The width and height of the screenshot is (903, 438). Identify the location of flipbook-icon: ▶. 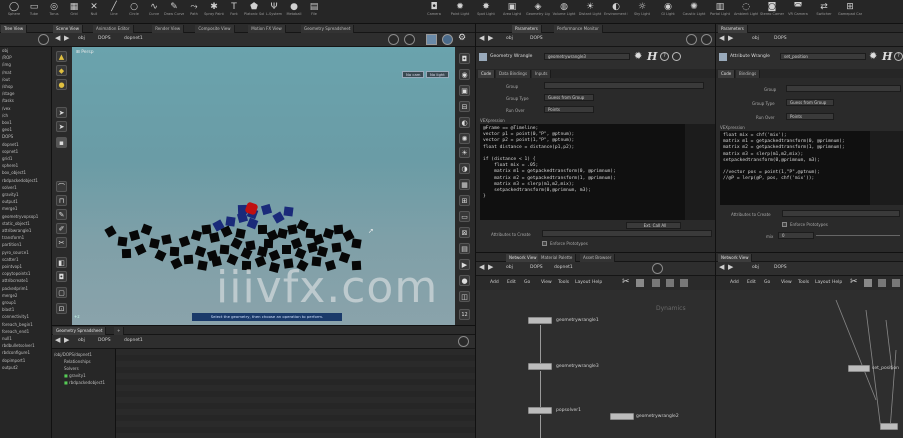
(464, 264).